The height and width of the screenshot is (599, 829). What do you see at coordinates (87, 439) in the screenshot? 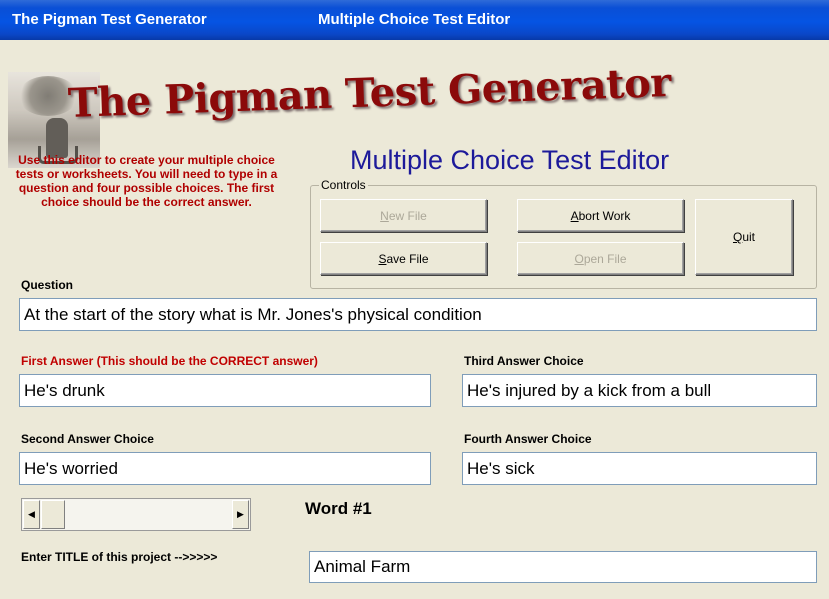
I see `second-answer-label: Second Answer Choice` at bounding box center [87, 439].